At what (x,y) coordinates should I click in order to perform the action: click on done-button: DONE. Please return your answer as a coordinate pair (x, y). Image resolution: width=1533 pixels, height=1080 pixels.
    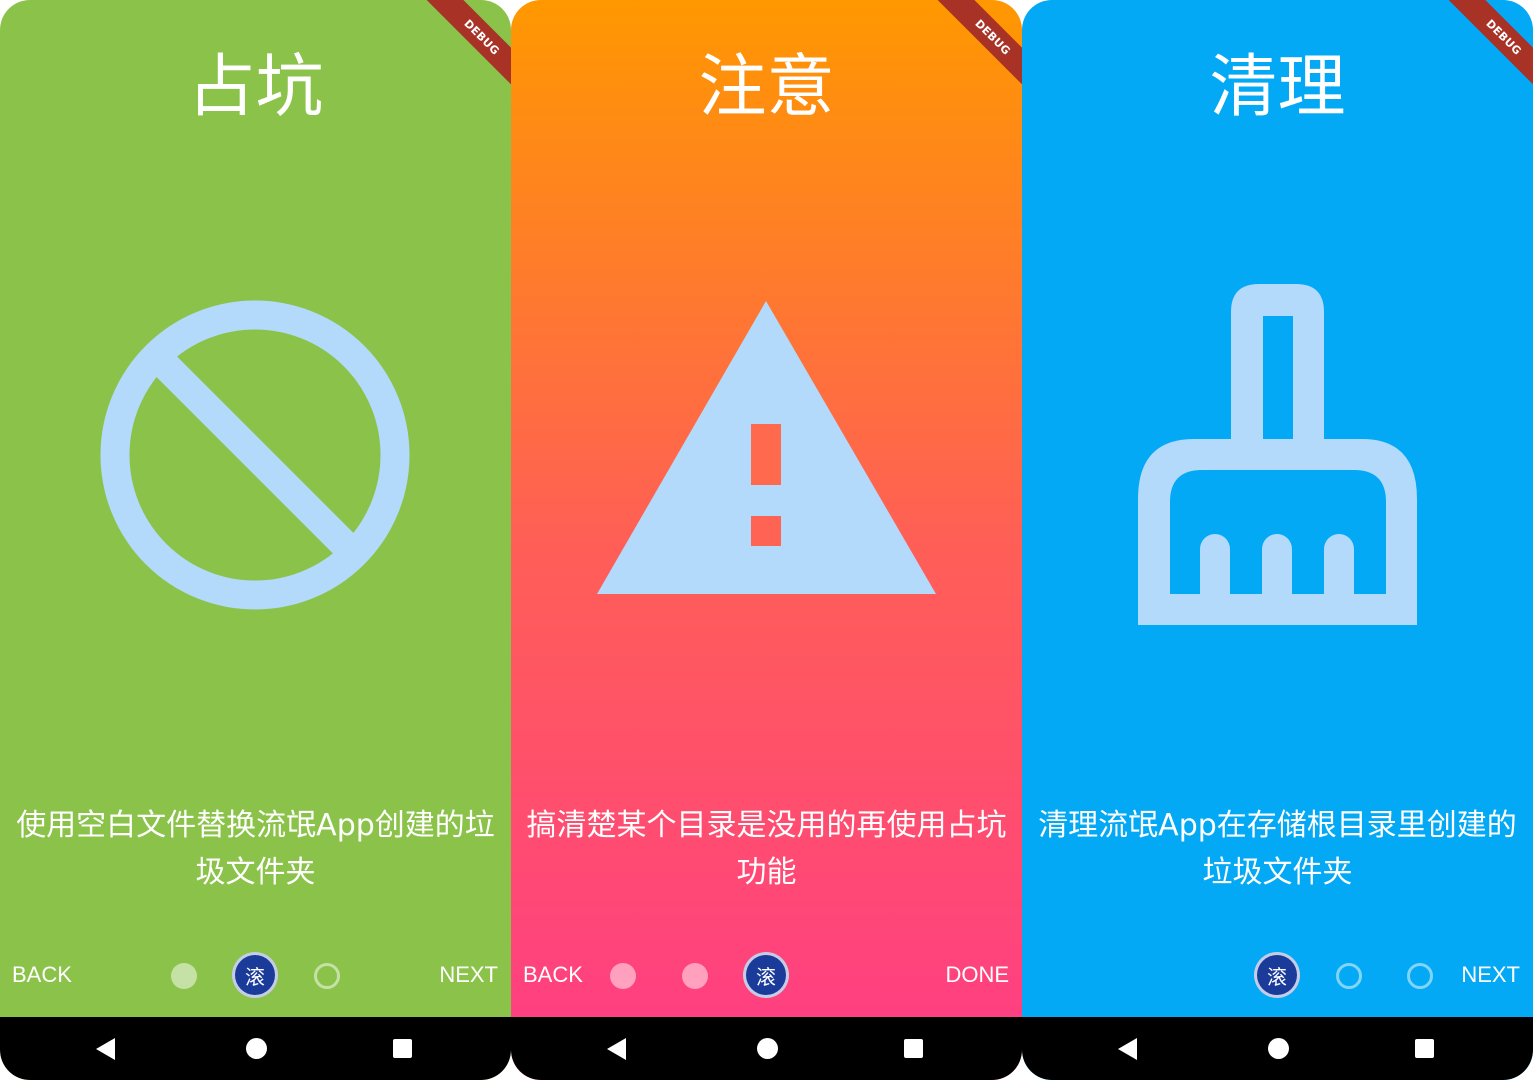
    Looking at the image, I should click on (977, 975).